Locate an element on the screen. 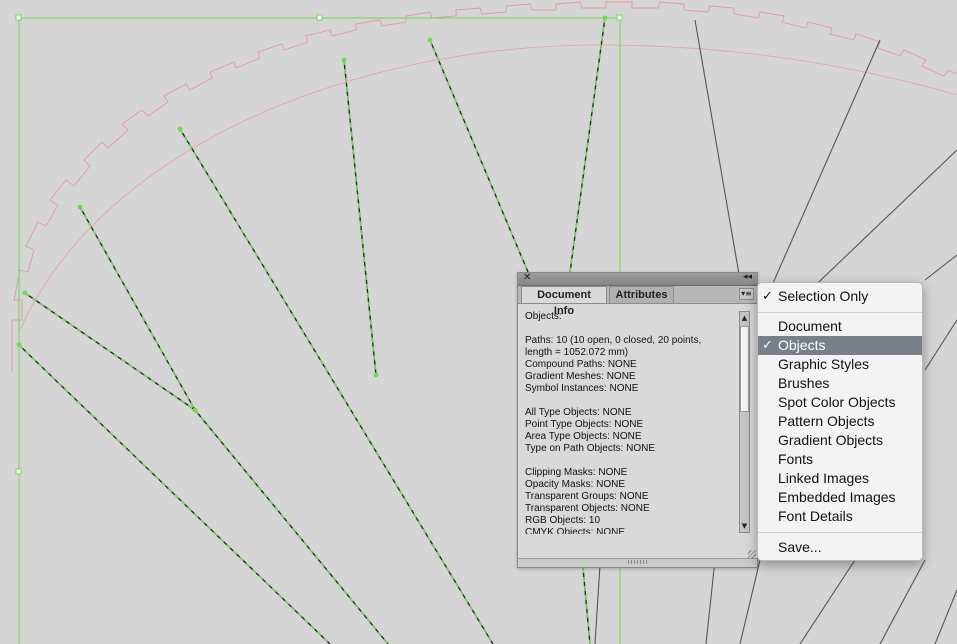 The width and height of the screenshot is (957, 644). info-line: Type on Path Objects: NONE is located at coordinates (590, 448).